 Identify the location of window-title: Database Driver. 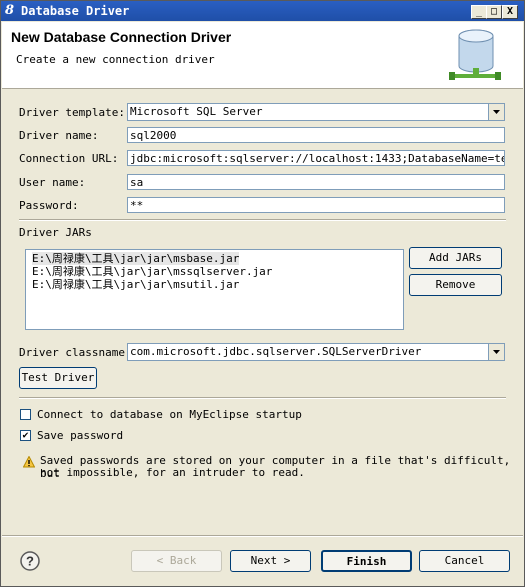
(75, 11).